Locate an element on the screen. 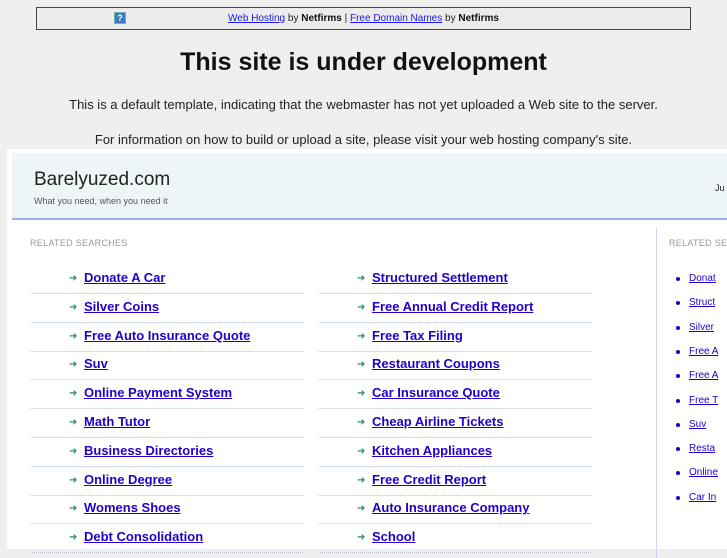  list-item: ➜ Free Tax Filing is located at coordinates (454, 337).